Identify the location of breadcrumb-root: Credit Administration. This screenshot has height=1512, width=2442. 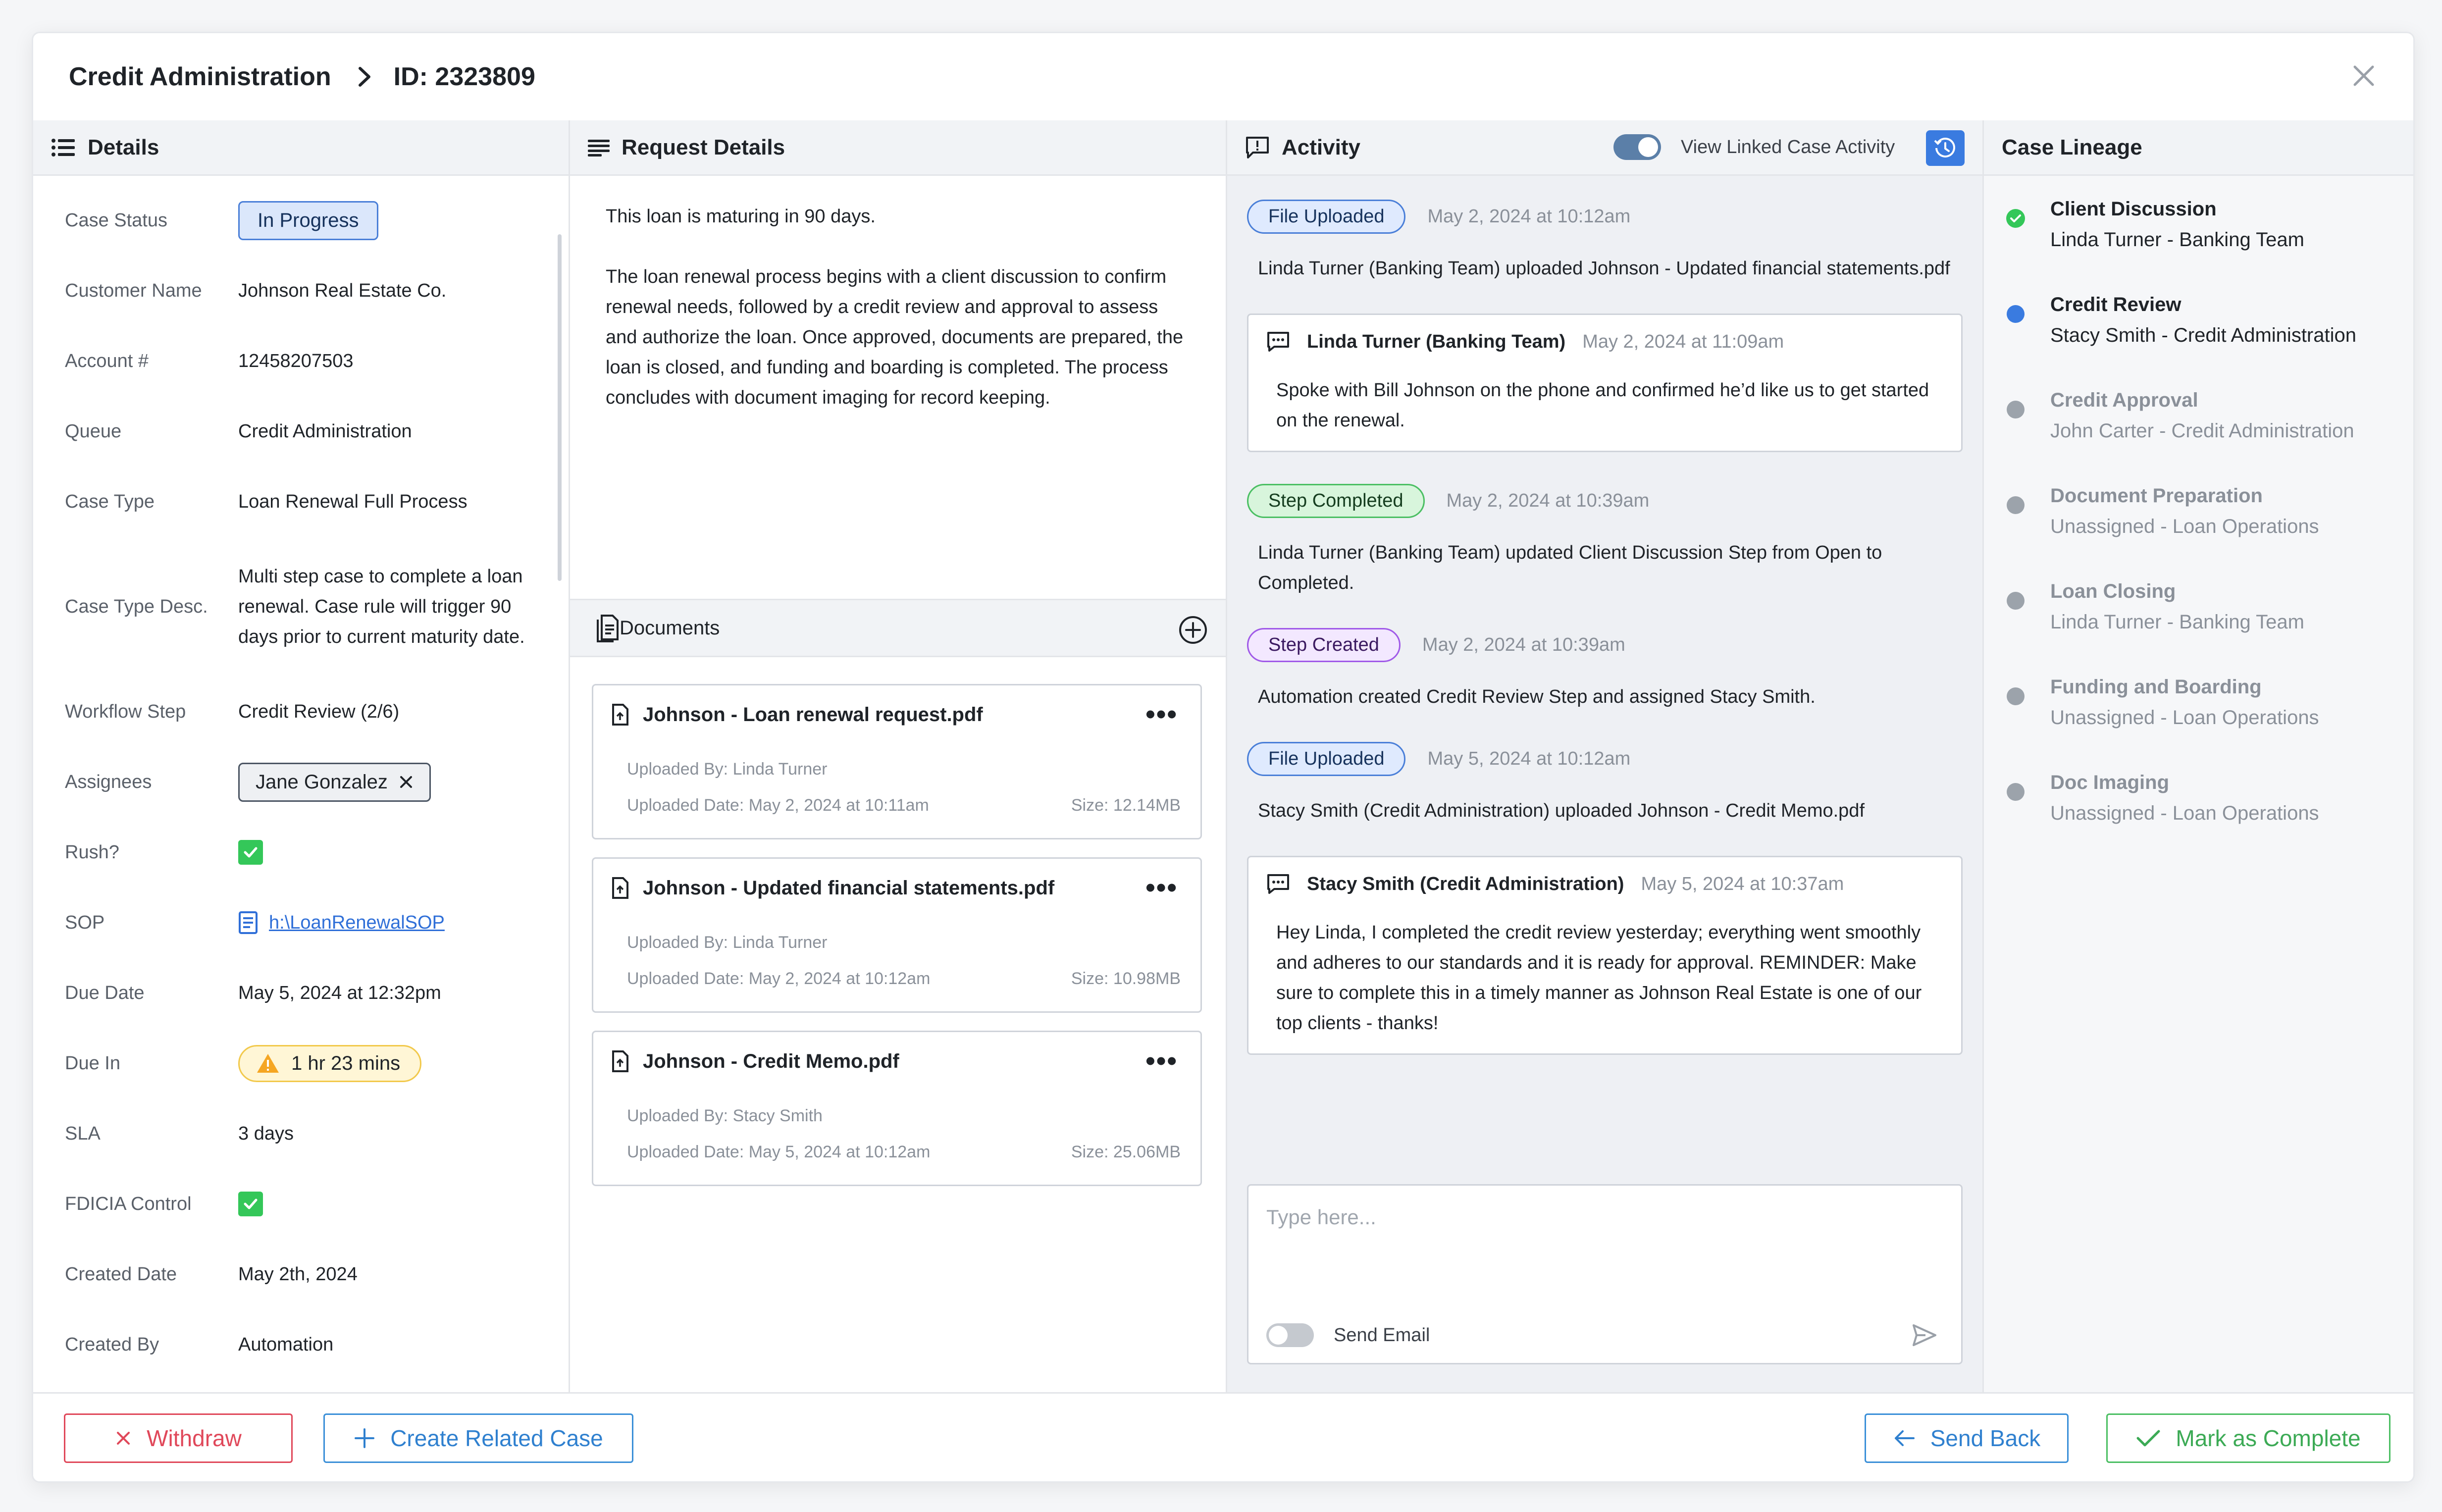
(200, 77).